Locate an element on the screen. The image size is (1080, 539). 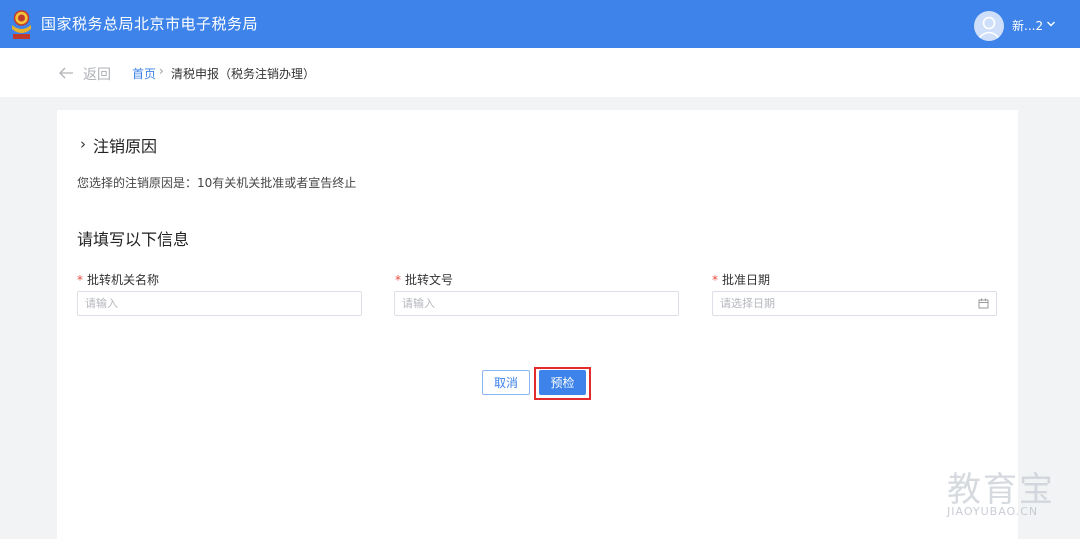
user-name: 新...2 is located at coordinates (1027, 25).